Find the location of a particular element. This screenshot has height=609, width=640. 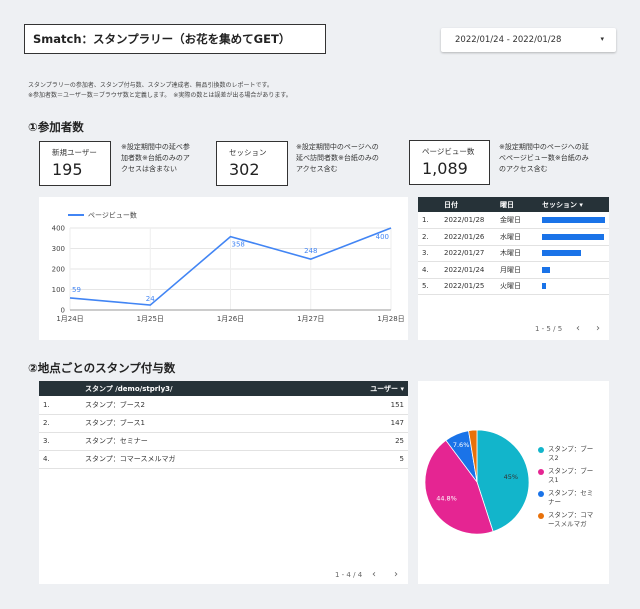

pie-slice-label: 7.6% is located at coordinates (461, 445).